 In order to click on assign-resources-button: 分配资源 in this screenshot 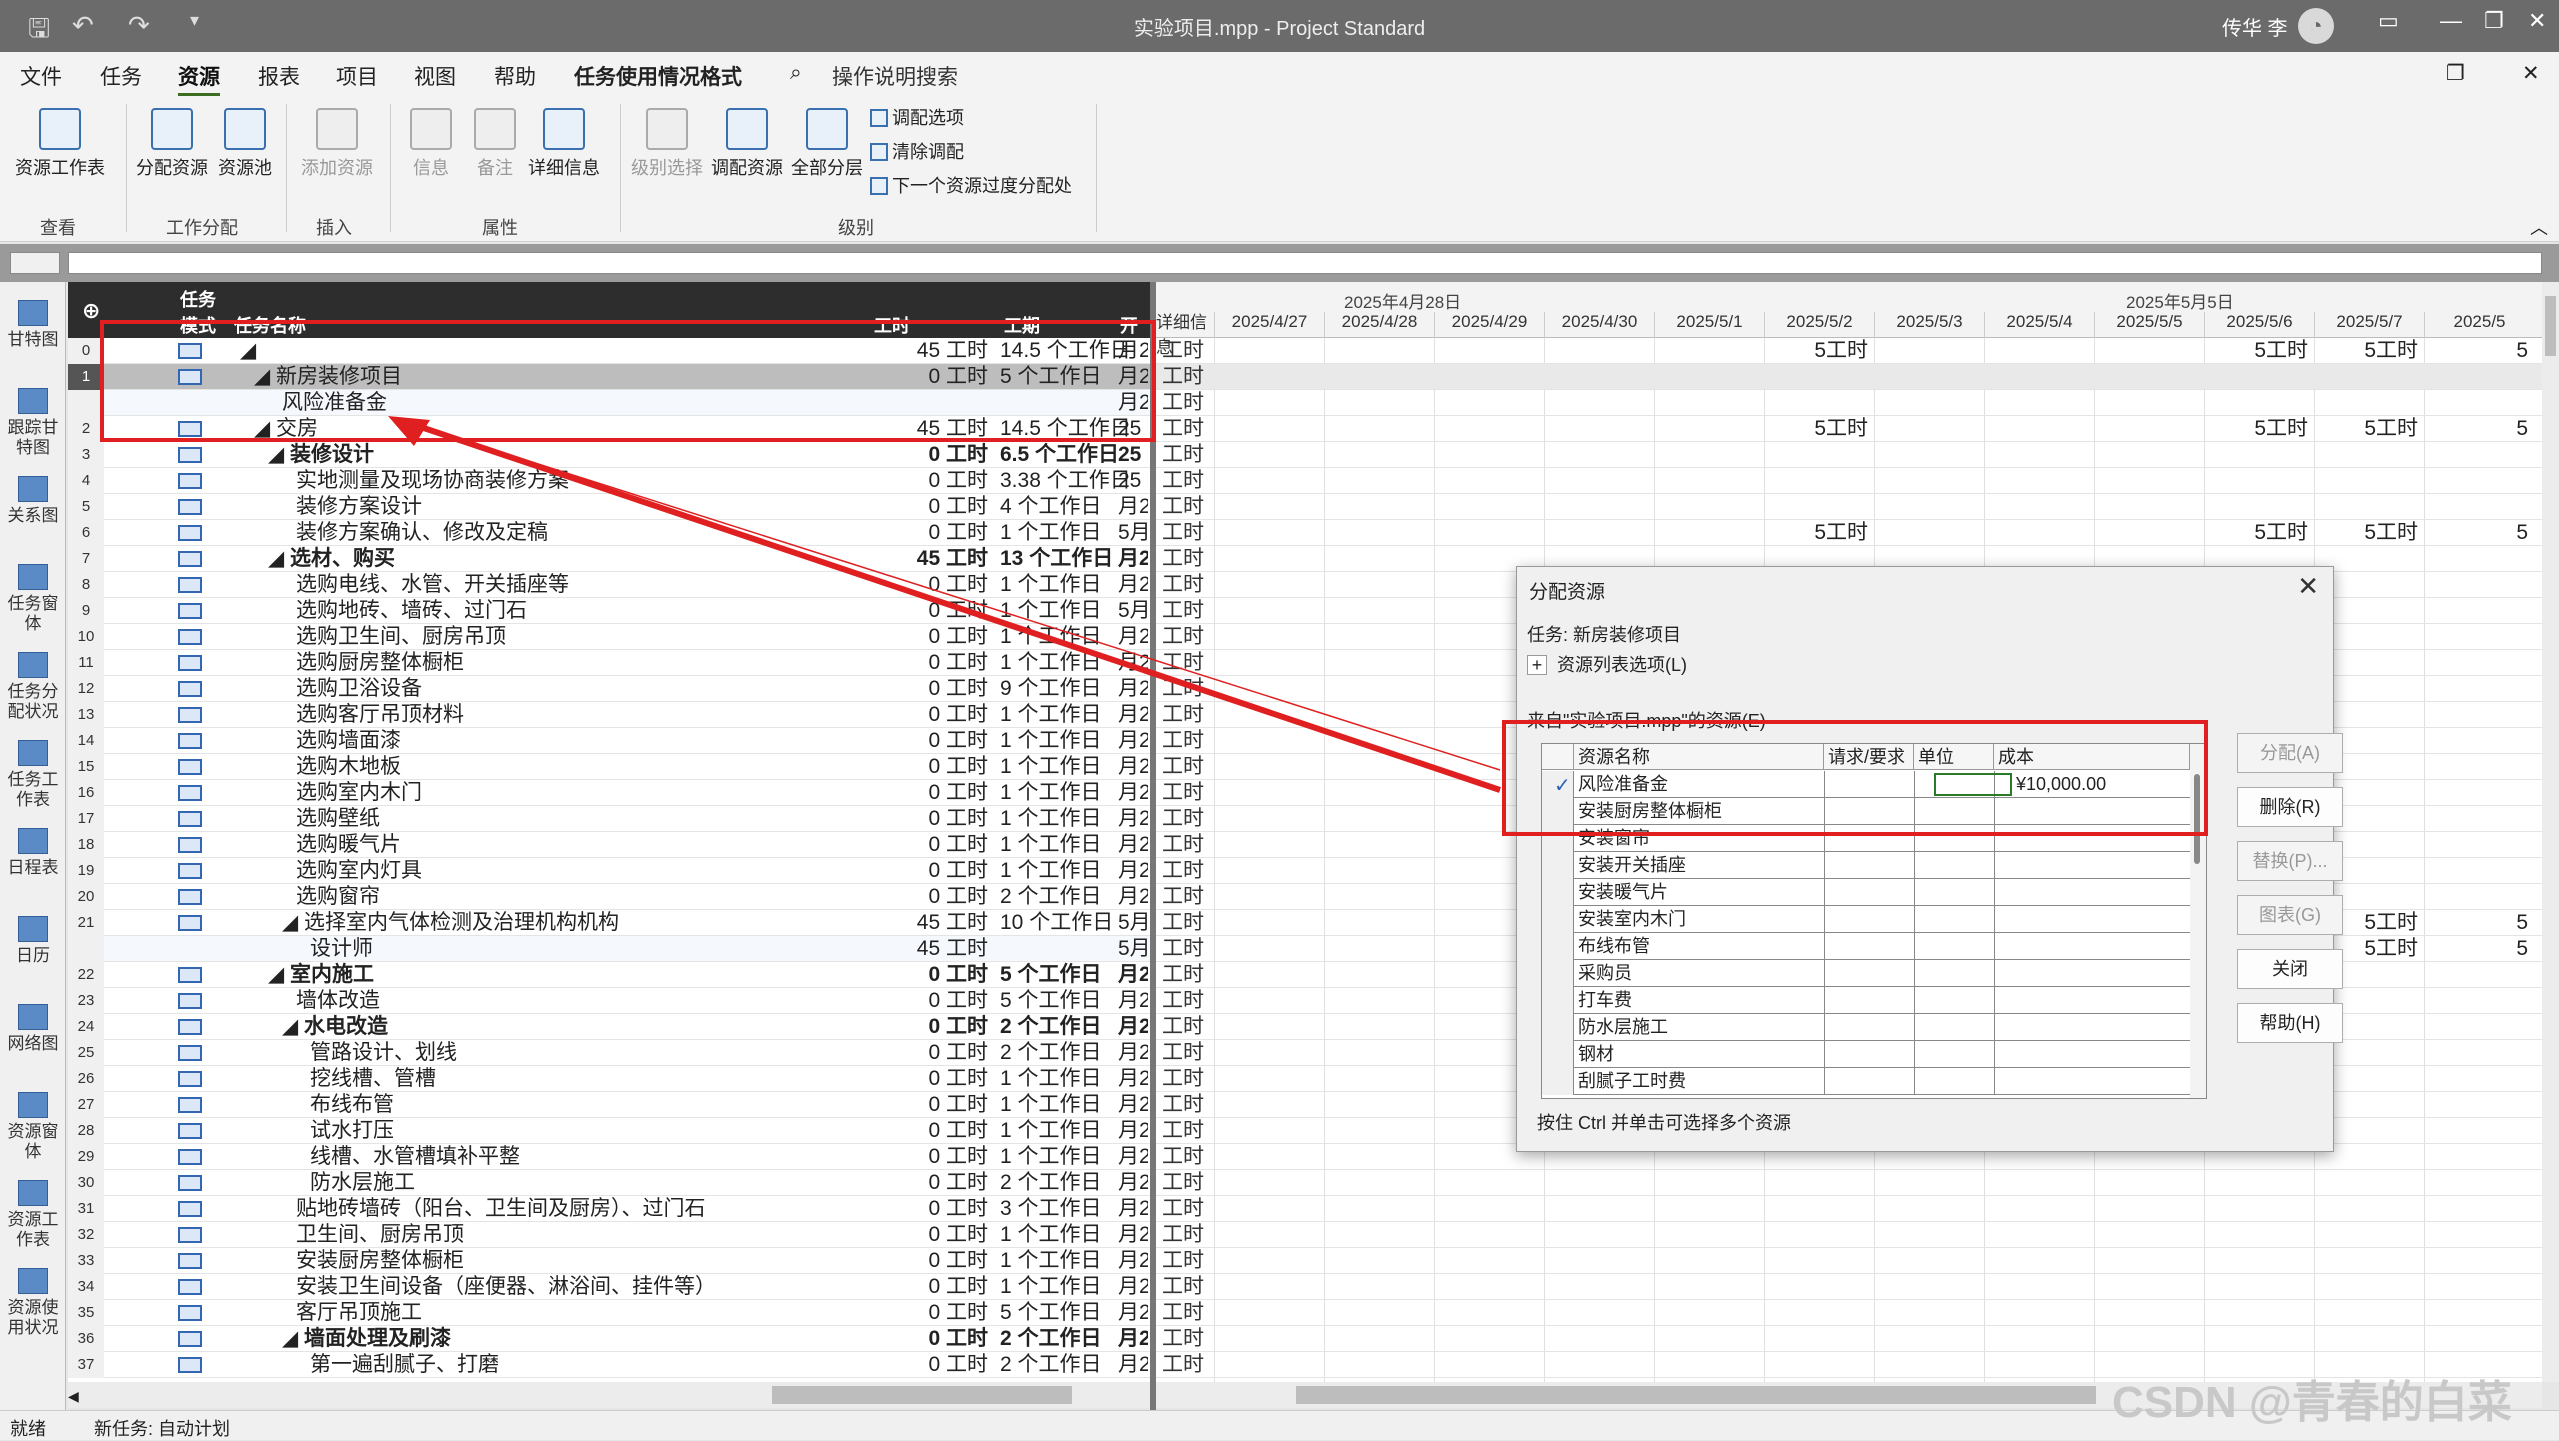, I will do `click(172, 144)`.